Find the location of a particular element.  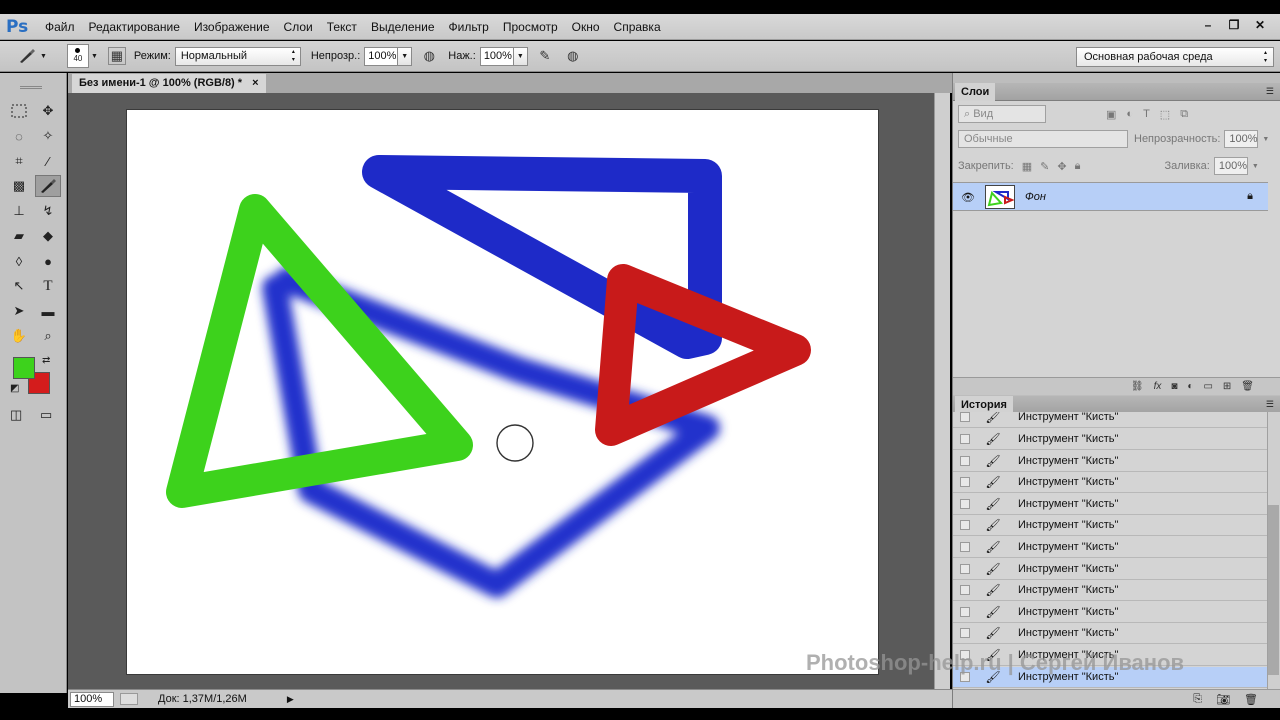

layer-filter-select: ⌕ Вид is located at coordinates (1002, 114).